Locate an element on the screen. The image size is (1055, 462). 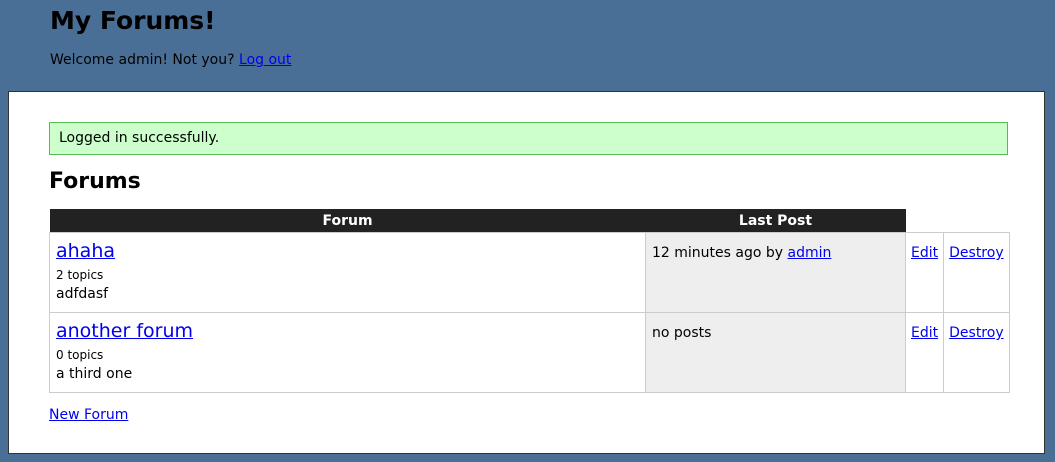
column-header-forum: Forum is located at coordinates (347, 221).